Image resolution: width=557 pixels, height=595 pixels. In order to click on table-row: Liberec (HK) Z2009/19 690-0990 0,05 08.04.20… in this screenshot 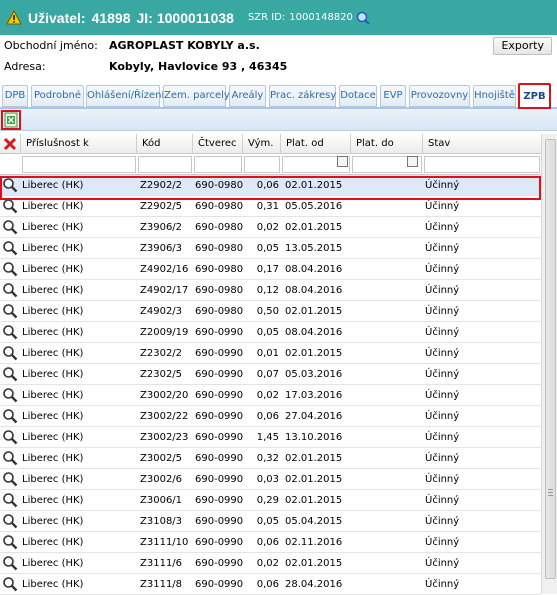, I will do `click(270, 332)`.